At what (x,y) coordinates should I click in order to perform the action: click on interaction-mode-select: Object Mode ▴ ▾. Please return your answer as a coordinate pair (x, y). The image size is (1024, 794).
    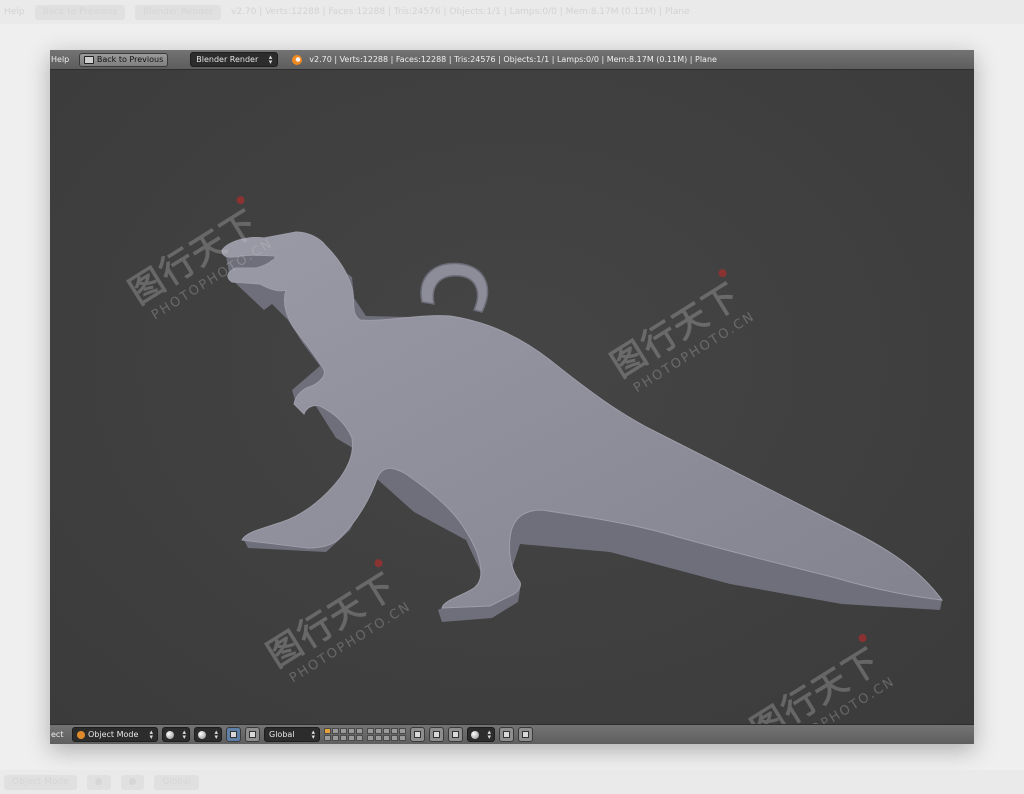
    Looking at the image, I should click on (115, 734).